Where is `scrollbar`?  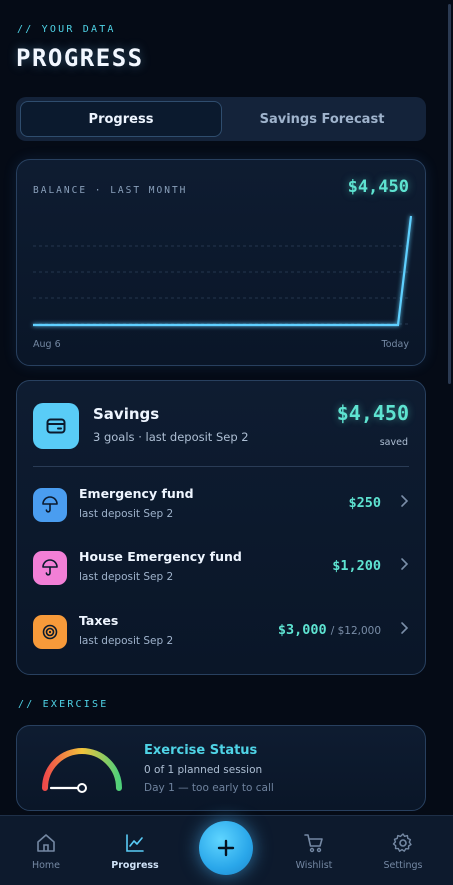 scrollbar is located at coordinates (449, 194).